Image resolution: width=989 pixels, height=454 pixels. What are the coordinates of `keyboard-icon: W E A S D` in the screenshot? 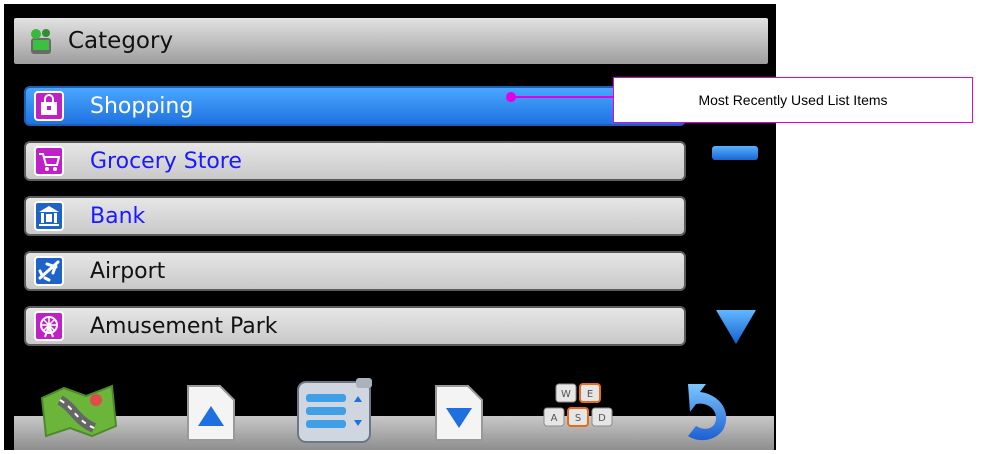 It's located at (581, 413).